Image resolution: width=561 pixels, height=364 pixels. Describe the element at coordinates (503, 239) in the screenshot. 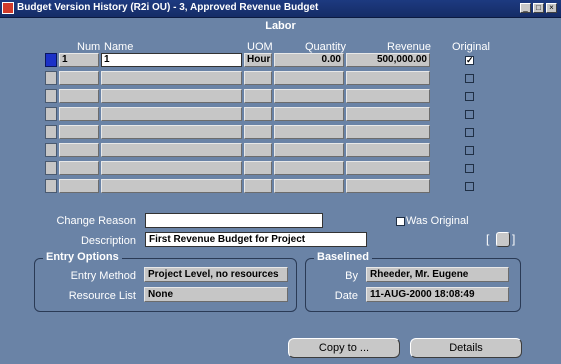

I see `flexfield-button` at that location.